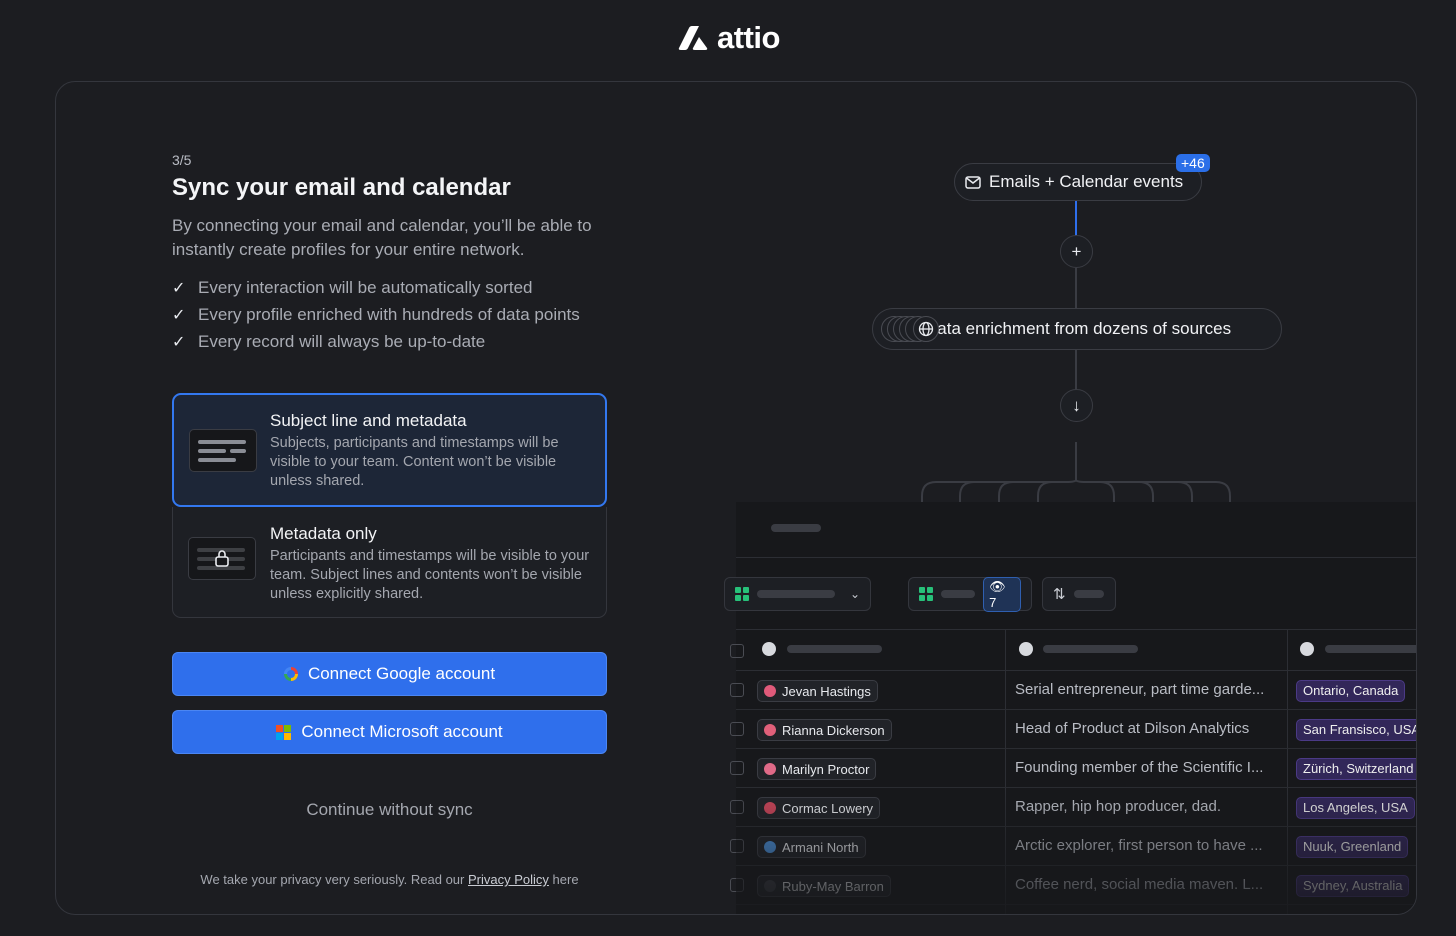  I want to click on benefit-item: ✓ Every record will always be up-to-date, so click(329, 341).